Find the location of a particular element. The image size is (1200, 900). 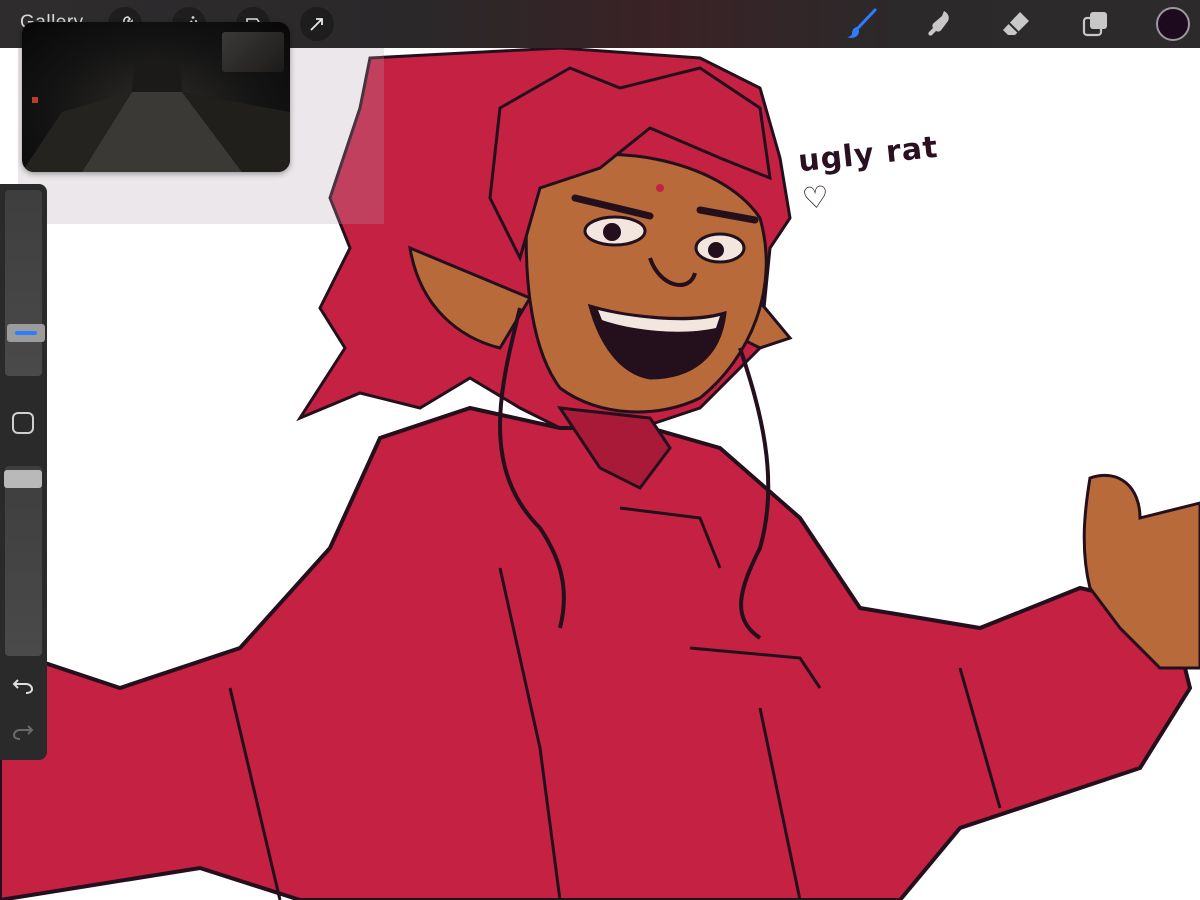

layers-button is located at coordinates (1096, 24).